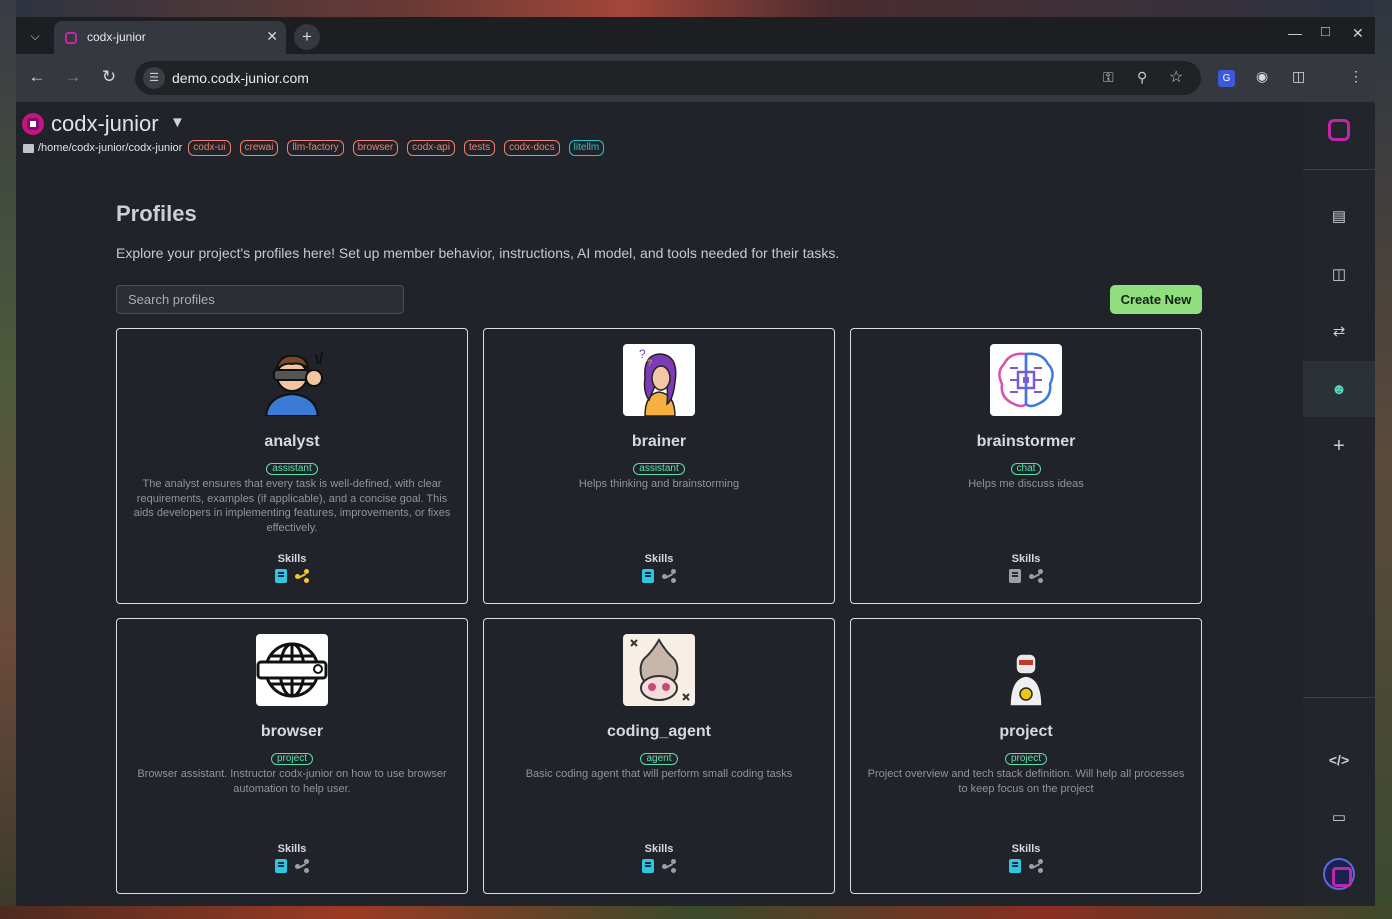 This screenshot has height=919, width=1392. I want to click on menu-kebab-icon: ⋮, so click(1356, 76).